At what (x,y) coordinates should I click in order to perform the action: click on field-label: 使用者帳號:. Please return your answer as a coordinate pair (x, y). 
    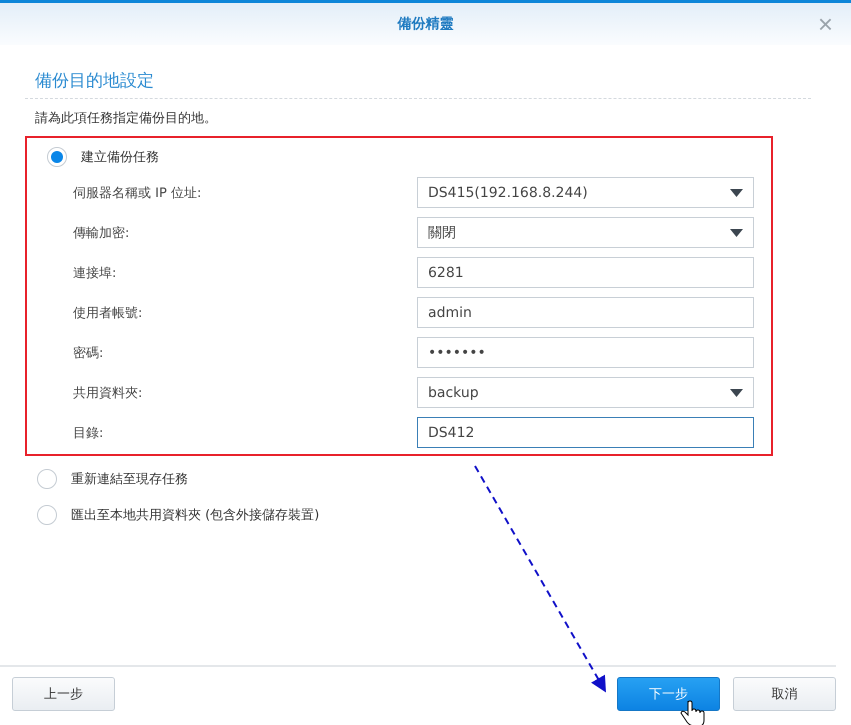
    Looking at the image, I should click on (108, 313).